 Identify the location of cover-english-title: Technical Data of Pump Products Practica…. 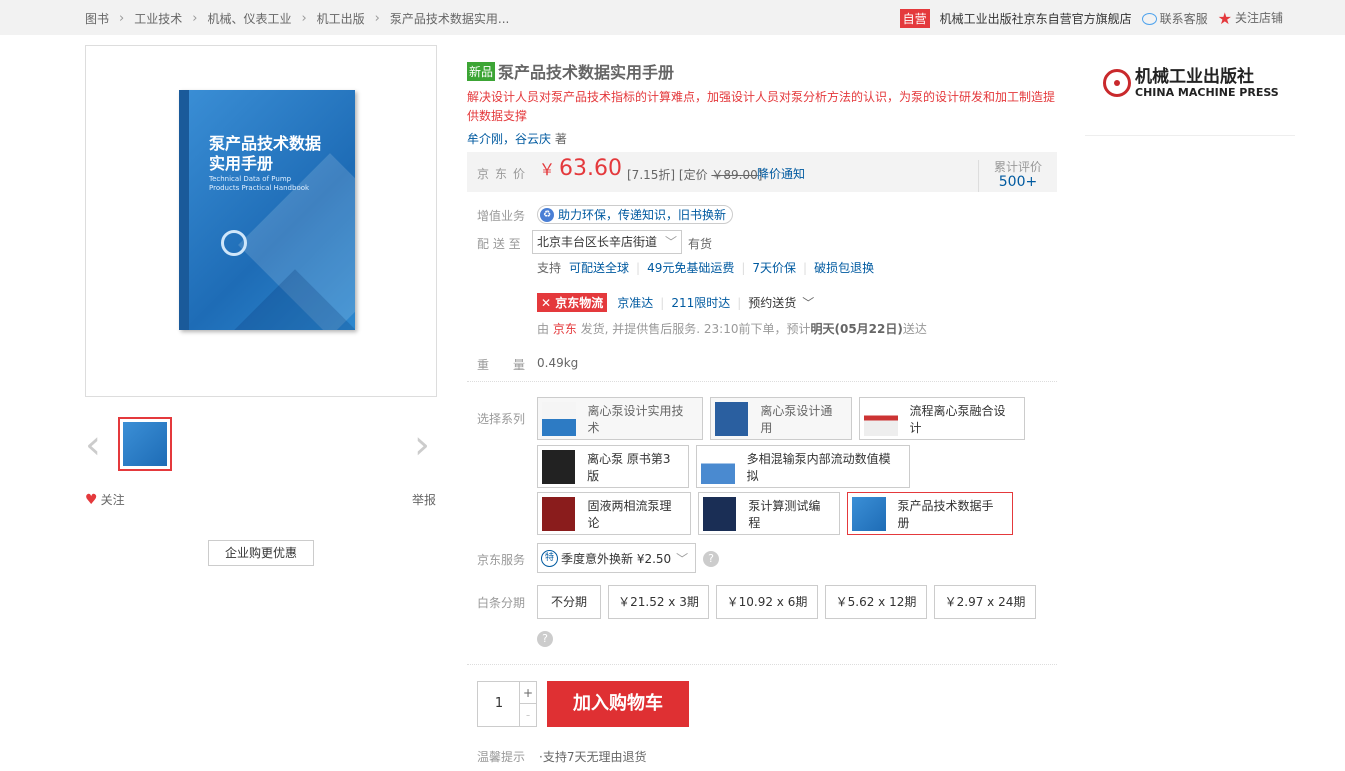
(259, 183).